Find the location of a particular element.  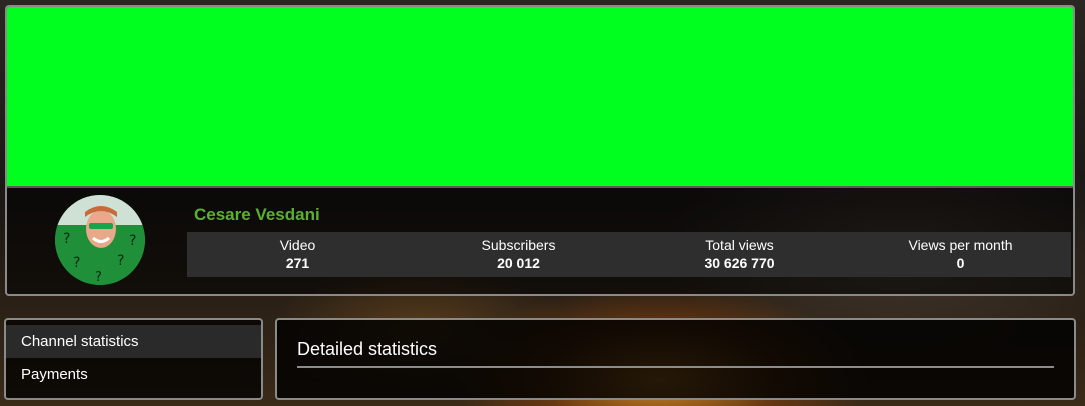

sidebar-nav: Channel statistics Payments is located at coordinates (133, 359).